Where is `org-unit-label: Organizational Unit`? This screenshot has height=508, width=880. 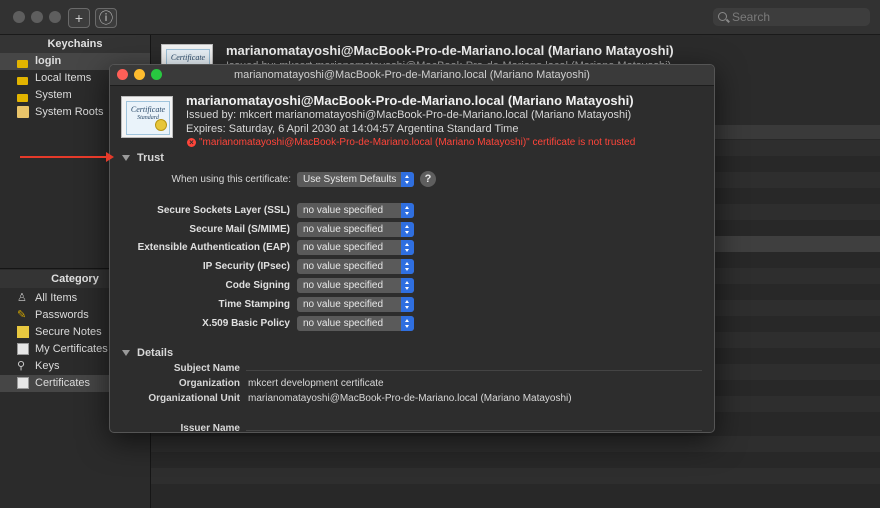
org-unit-label: Organizational Unit is located at coordinates (194, 398).